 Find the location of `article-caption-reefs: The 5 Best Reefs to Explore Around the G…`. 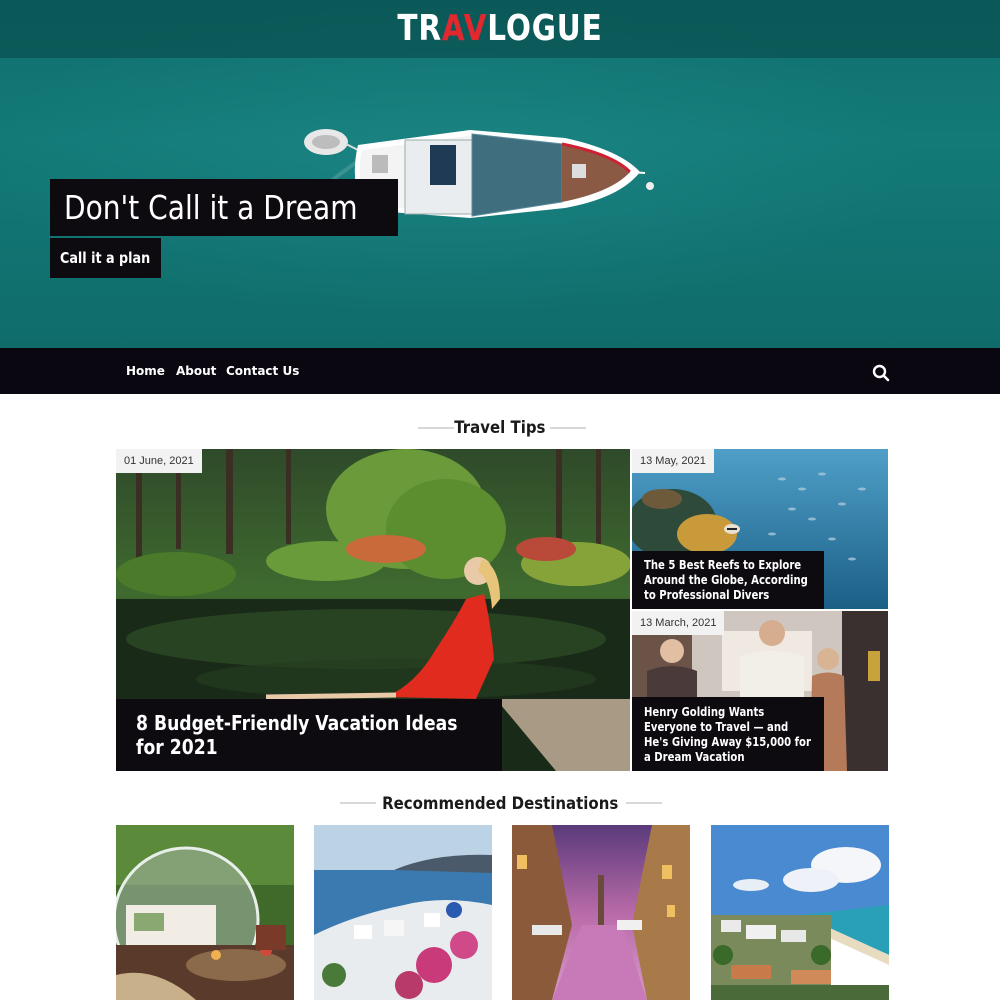

article-caption-reefs: The 5 Best Reefs to Explore Around the G… is located at coordinates (728, 580).